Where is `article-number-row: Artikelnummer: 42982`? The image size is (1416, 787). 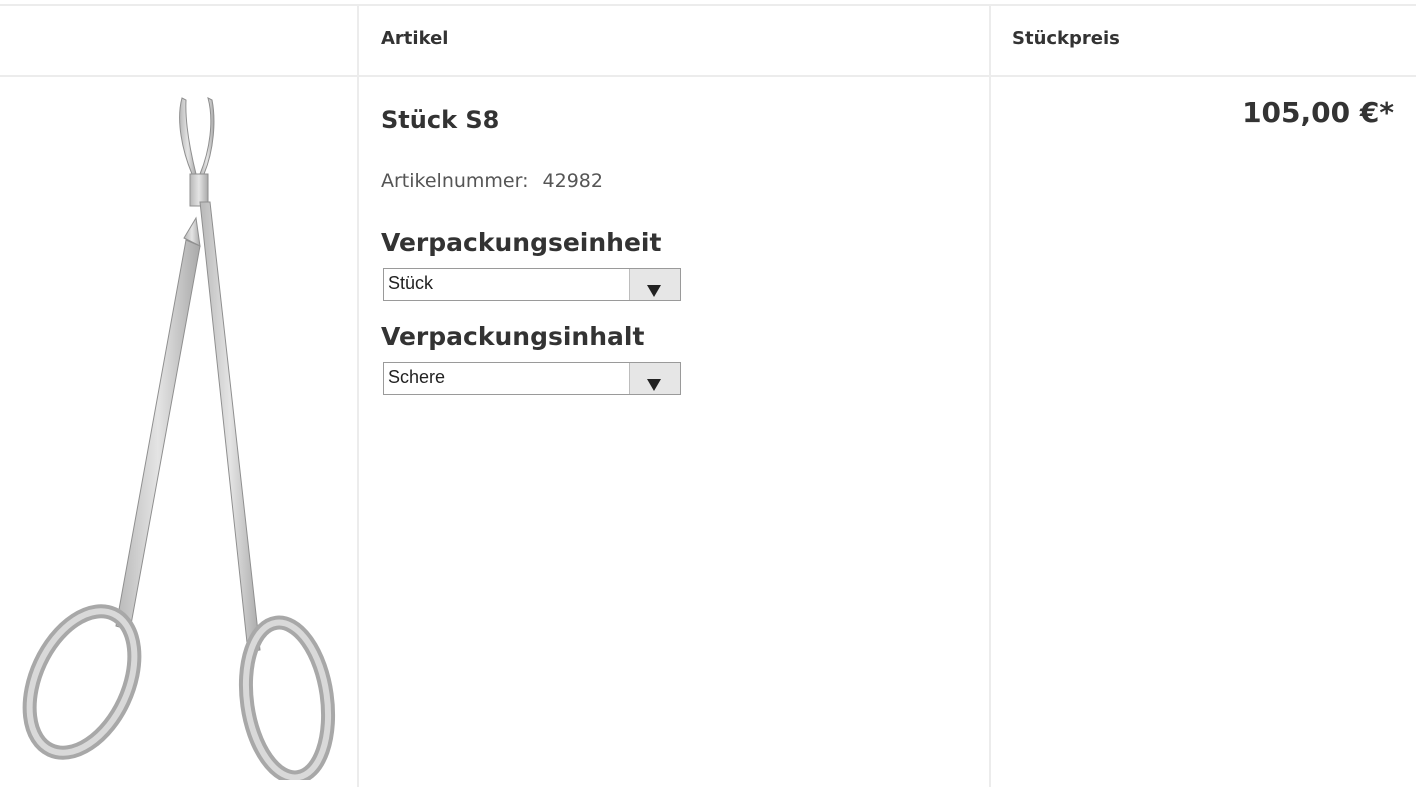
article-number-row: Artikelnummer: 42982 is located at coordinates (492, 181).